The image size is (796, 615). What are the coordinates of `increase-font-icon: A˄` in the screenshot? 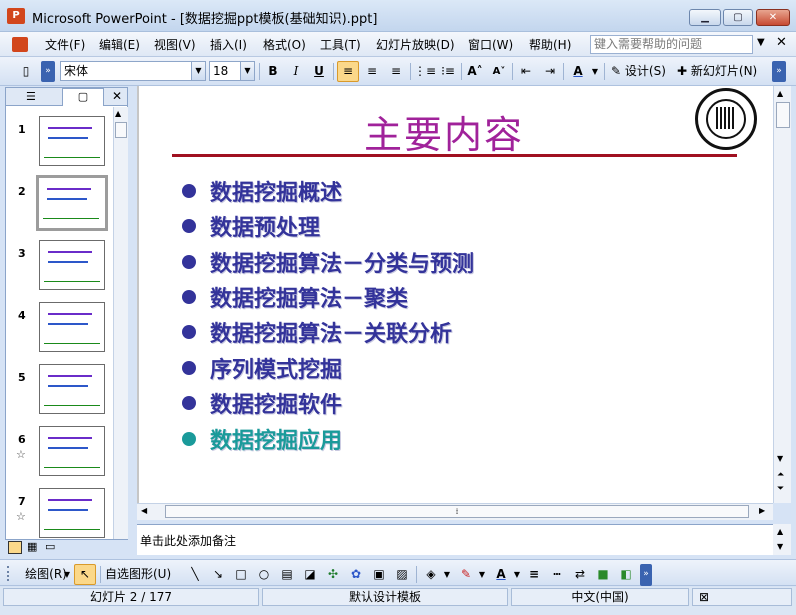 It's located at (475, 71).